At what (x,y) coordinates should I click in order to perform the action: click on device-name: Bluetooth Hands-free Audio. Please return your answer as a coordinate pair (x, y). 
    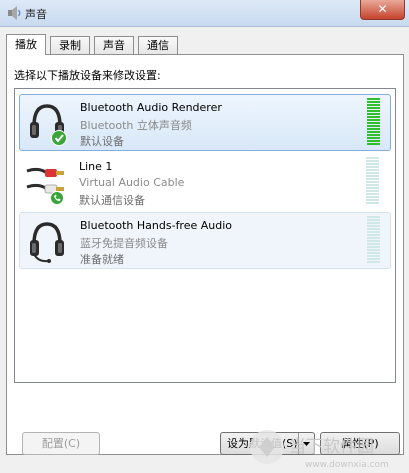
    Looking at the image, I should click on (156, 225).